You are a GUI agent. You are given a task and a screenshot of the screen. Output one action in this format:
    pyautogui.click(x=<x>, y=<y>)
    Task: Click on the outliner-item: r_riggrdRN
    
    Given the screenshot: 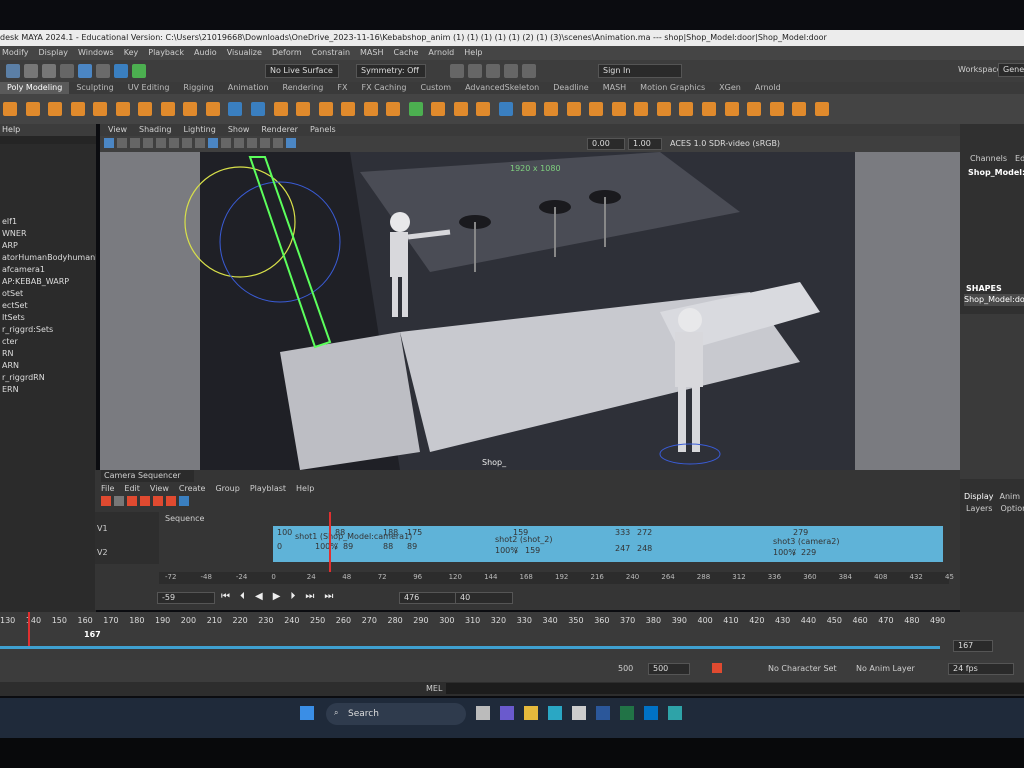 What is the action you would take?
    pyautogui.click(x=48, y=378)
    